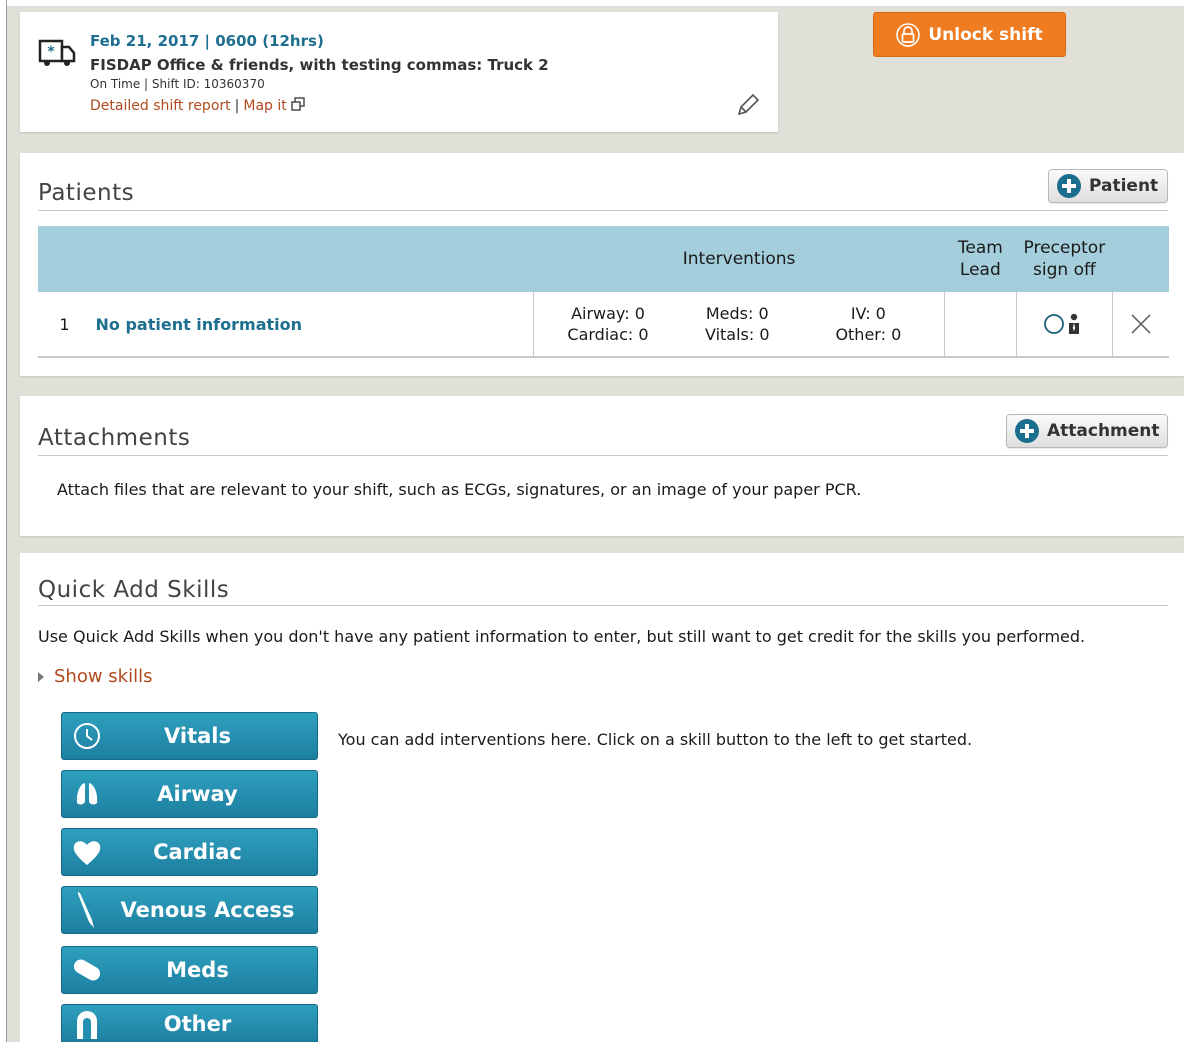 Image resolution: width=1184 pixels, height=1042 pixels. I want to click on airway-skill-button: Airway, so click(189, 794).